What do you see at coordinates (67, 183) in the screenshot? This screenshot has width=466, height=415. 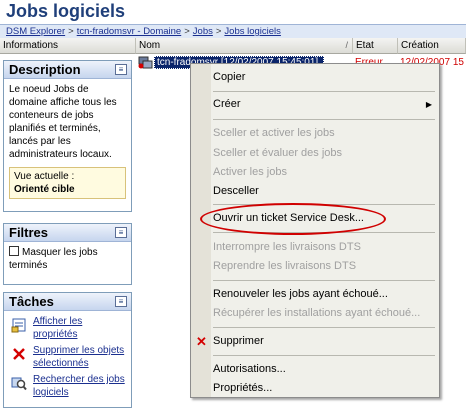 I see `current-view-box: Vue actuelle : Orienté cible` at bounding box center [67, 183].